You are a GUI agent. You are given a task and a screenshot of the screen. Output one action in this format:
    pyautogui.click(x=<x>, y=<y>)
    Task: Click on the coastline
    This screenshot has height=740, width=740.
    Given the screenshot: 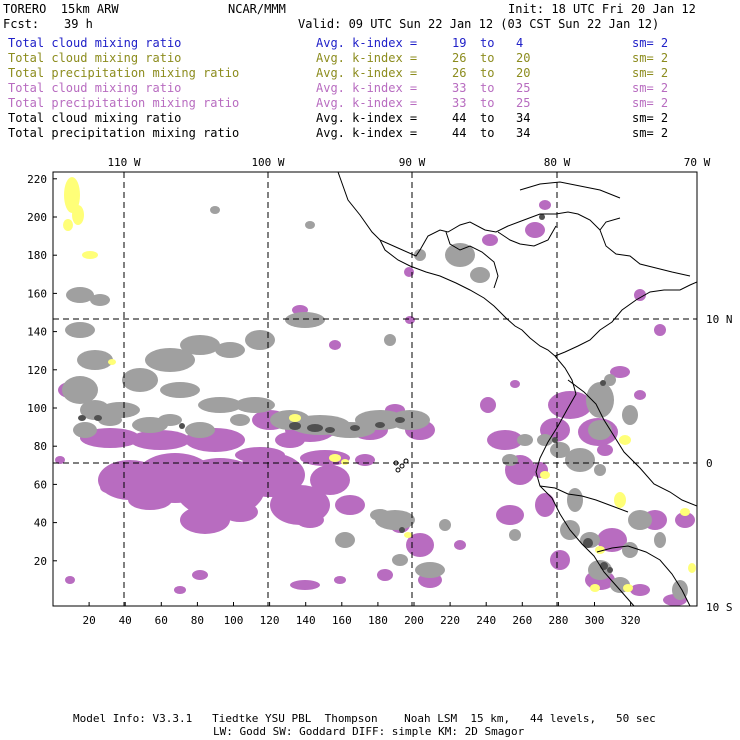 What is the action you would take?
    pyautogui.click(x=570, y=190)
    